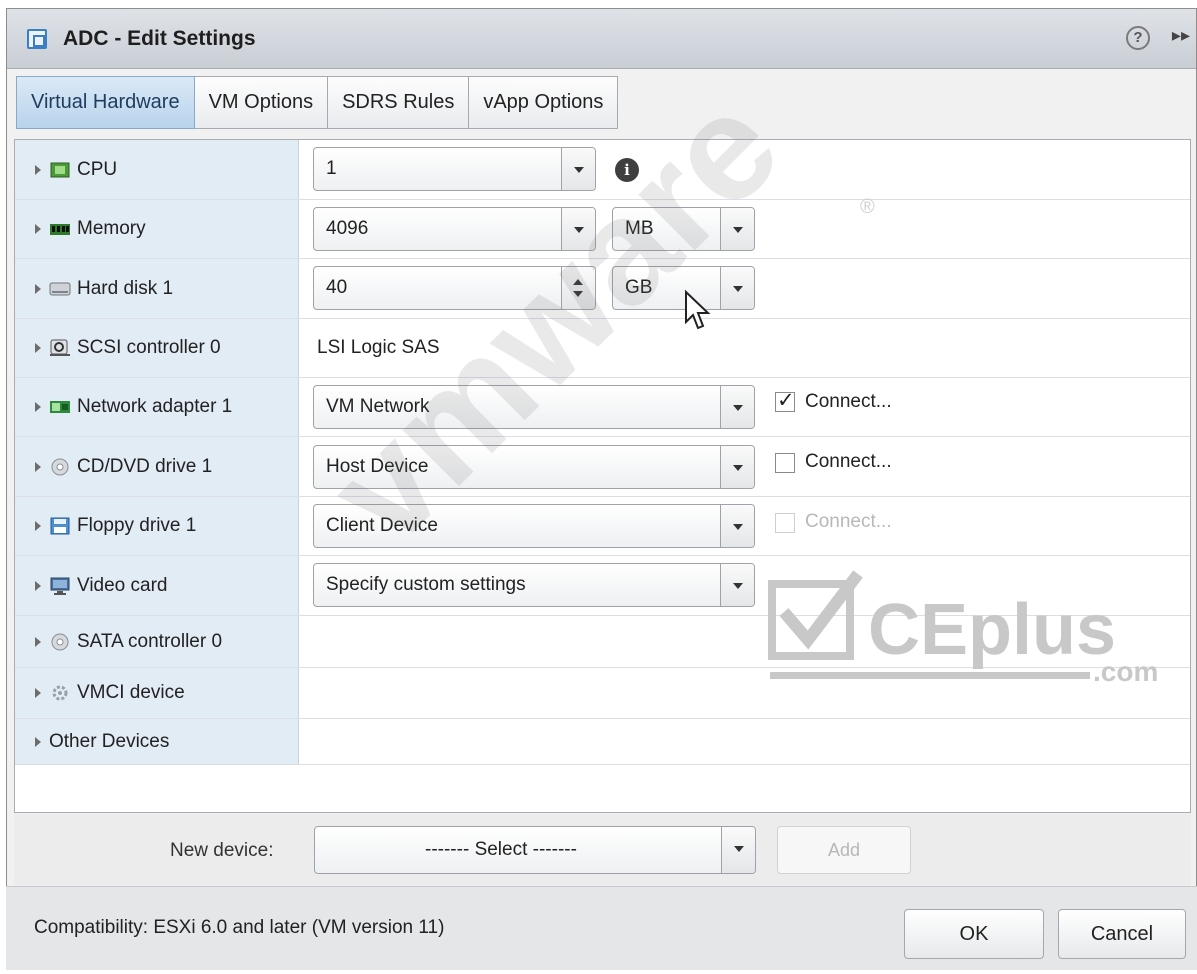  I want to click on video-value: Specify custom settings, so click(426, 584).